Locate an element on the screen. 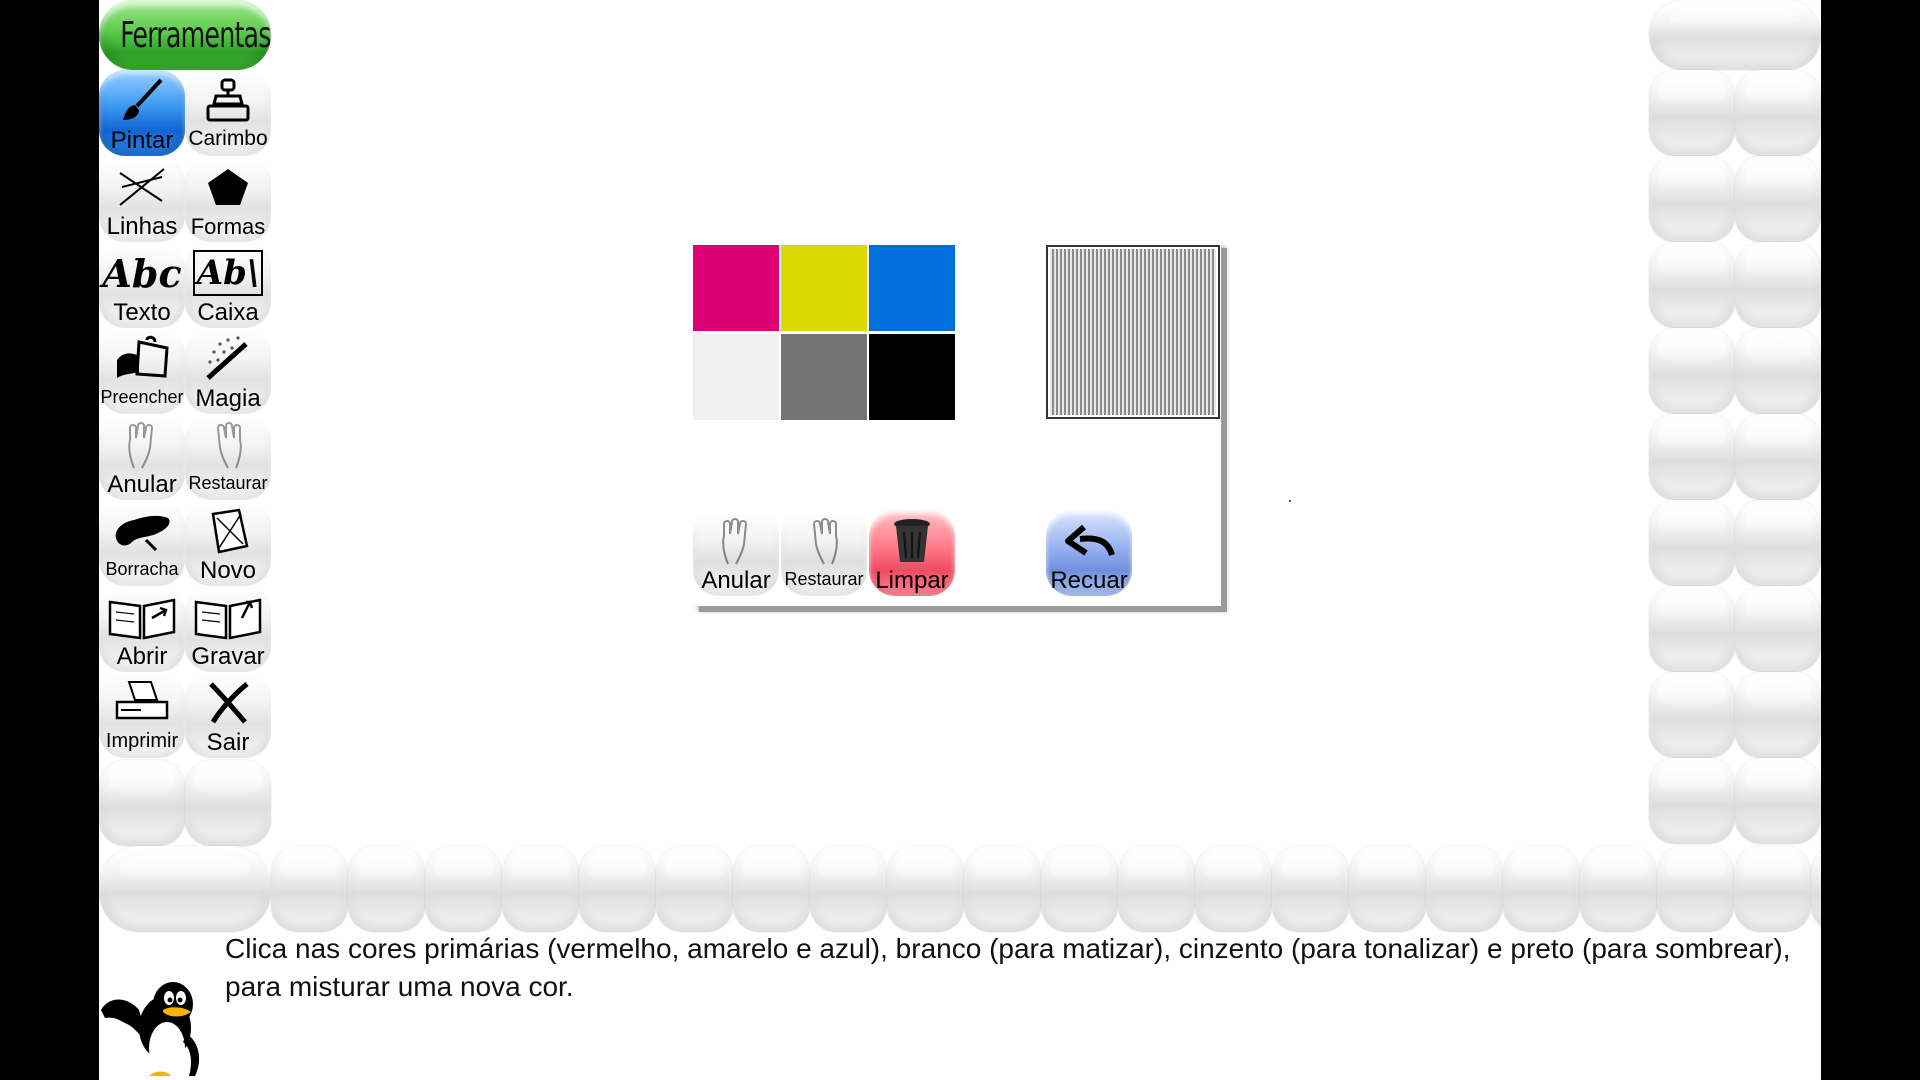 This screenshot has width=1920, height=1080. stamp-icon is located at coordinates (228, 100).